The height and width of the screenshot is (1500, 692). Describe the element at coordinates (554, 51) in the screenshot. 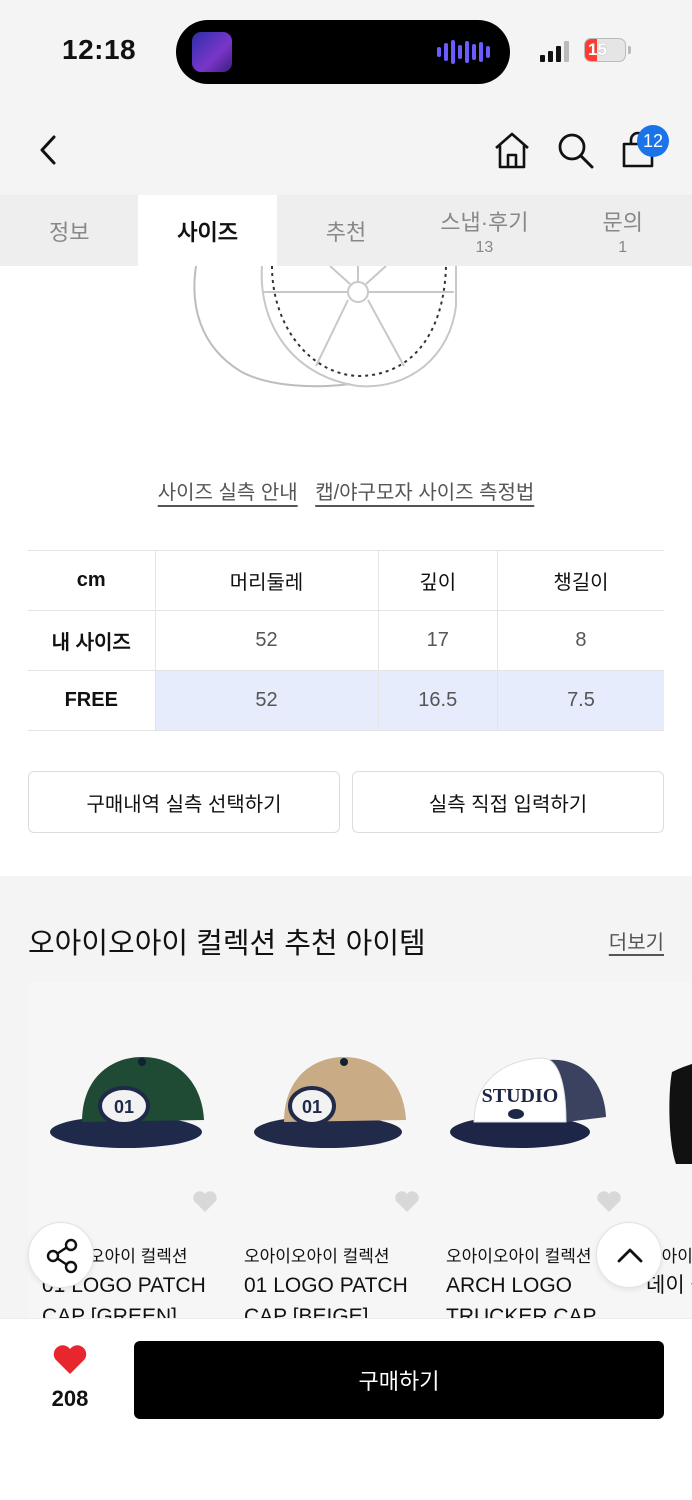

I see `cellular-signal-icon` at that location.